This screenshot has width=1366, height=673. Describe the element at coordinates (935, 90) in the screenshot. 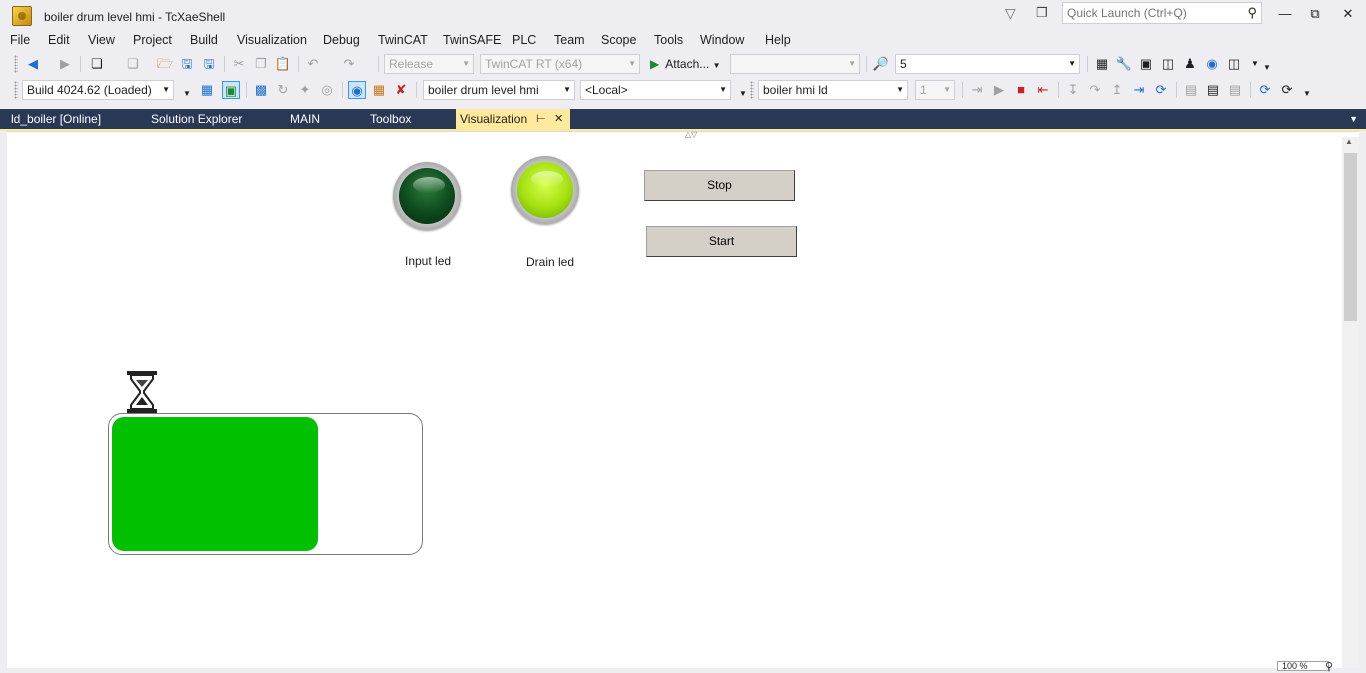

I see `instance-combo: 1 ▼` at that location.